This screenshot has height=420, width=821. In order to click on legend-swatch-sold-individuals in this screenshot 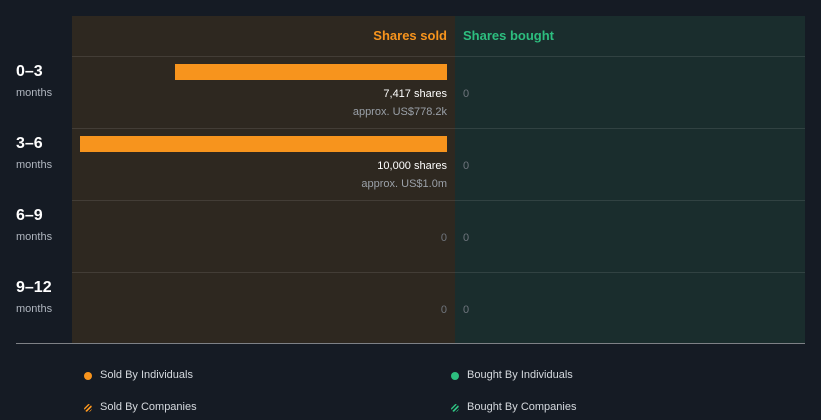, I will do `click(88, 376)`.